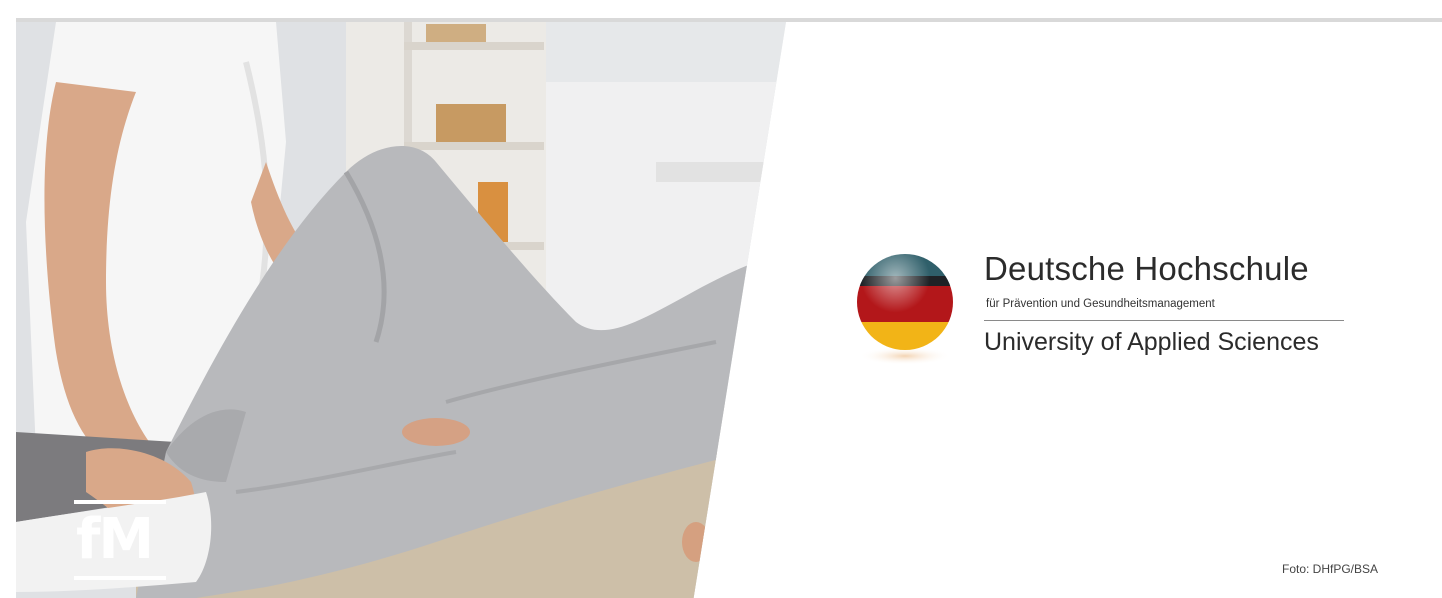 This screenshot has height=598, width=1442. Describe the element at coordinates (1151, 342) in the screenshot. I see `university-english-name: University of Applied Sciences` at that location.